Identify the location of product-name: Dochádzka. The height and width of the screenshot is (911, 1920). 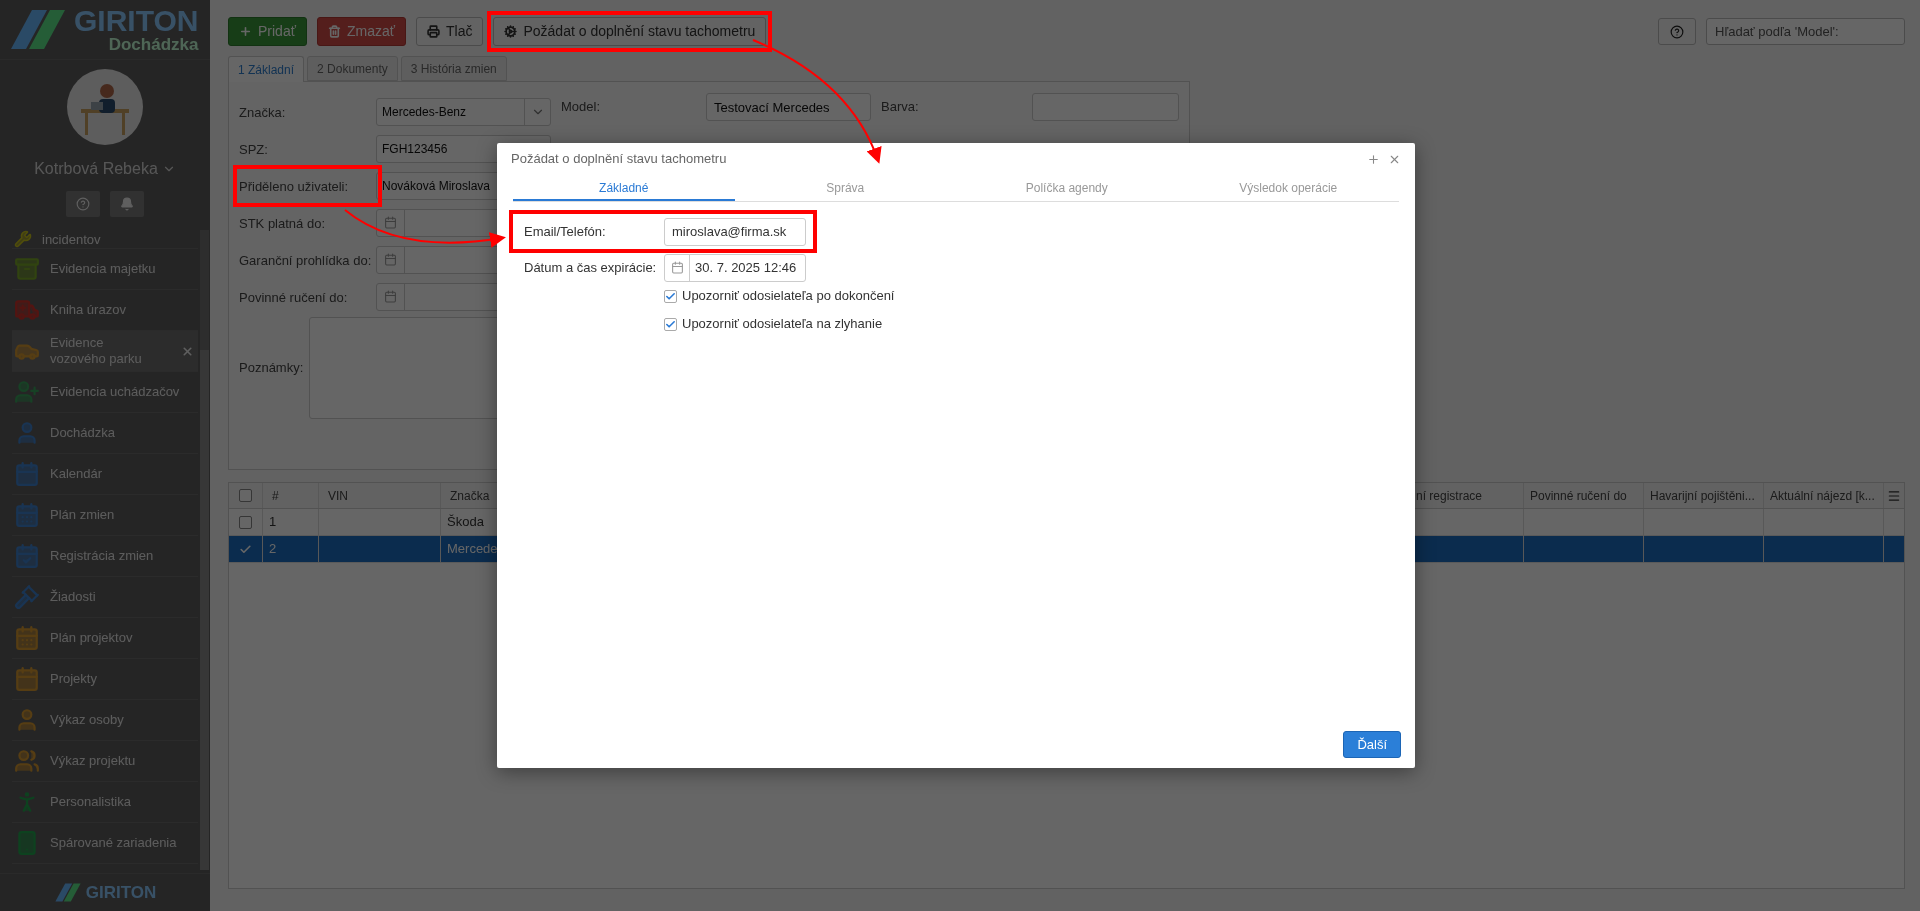
(153, 44).